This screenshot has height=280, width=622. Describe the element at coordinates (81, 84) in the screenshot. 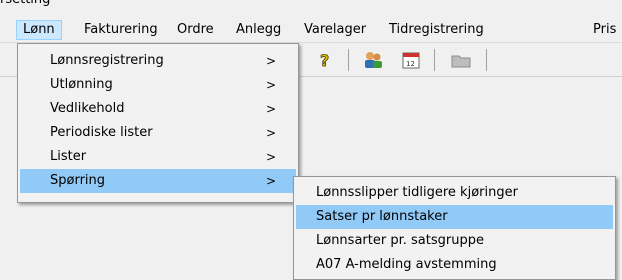

I see `menu-item-label: Utlønning` at that location.